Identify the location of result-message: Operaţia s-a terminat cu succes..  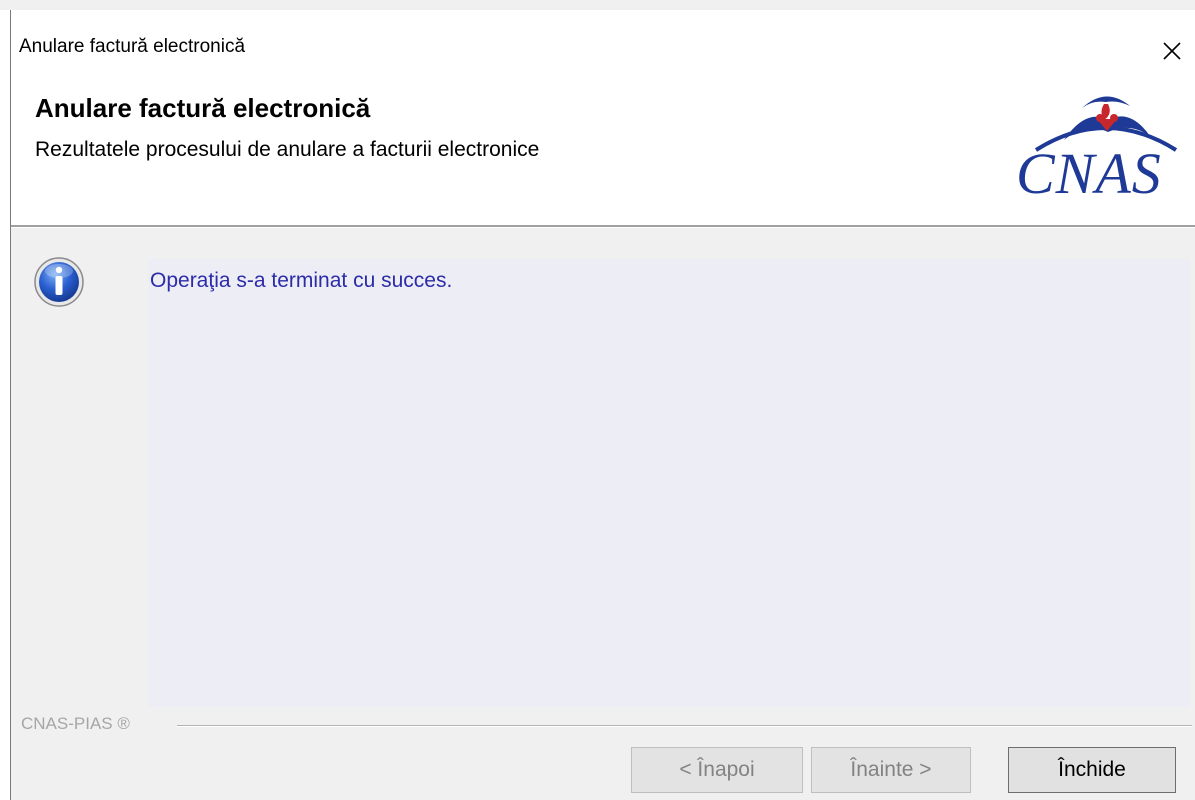
(301, 280).